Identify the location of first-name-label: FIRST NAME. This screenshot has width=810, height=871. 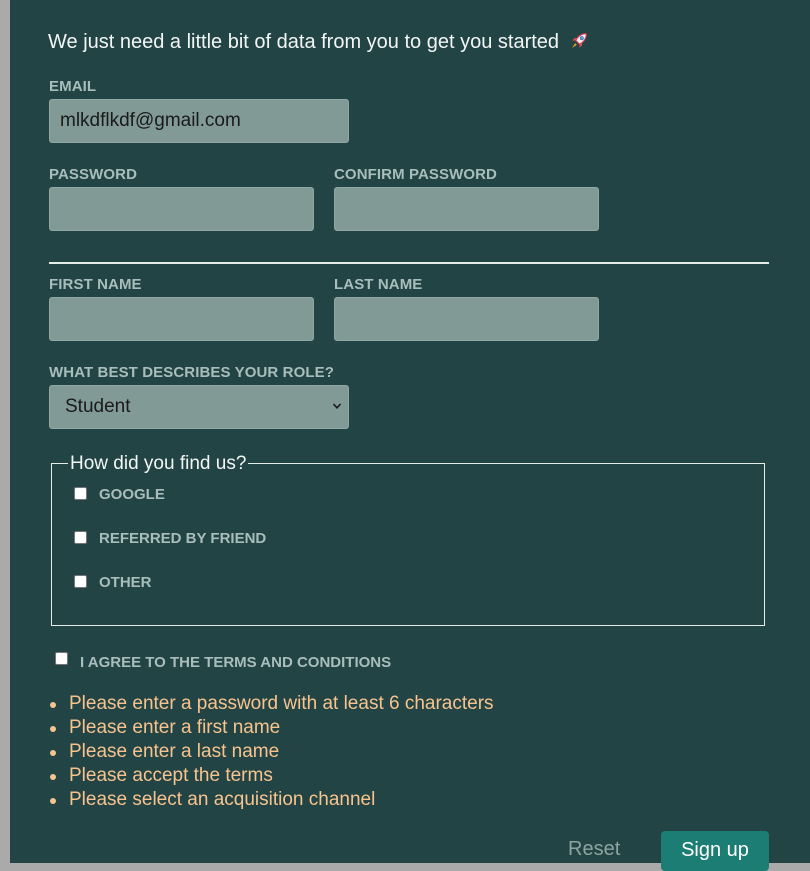
(95, 284).